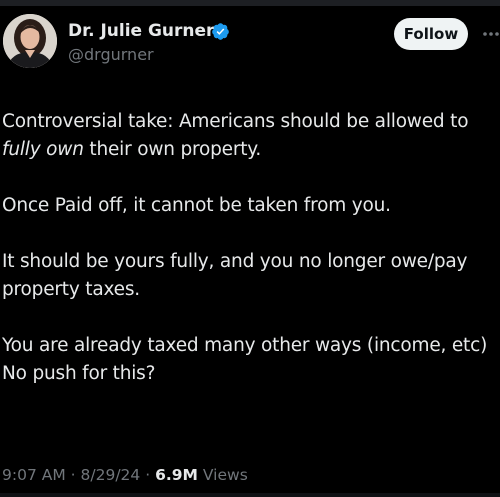  Describe the element at coordinates (111, 475) in the screenshot. I see `tweet-date: 8/29/24` at that location.